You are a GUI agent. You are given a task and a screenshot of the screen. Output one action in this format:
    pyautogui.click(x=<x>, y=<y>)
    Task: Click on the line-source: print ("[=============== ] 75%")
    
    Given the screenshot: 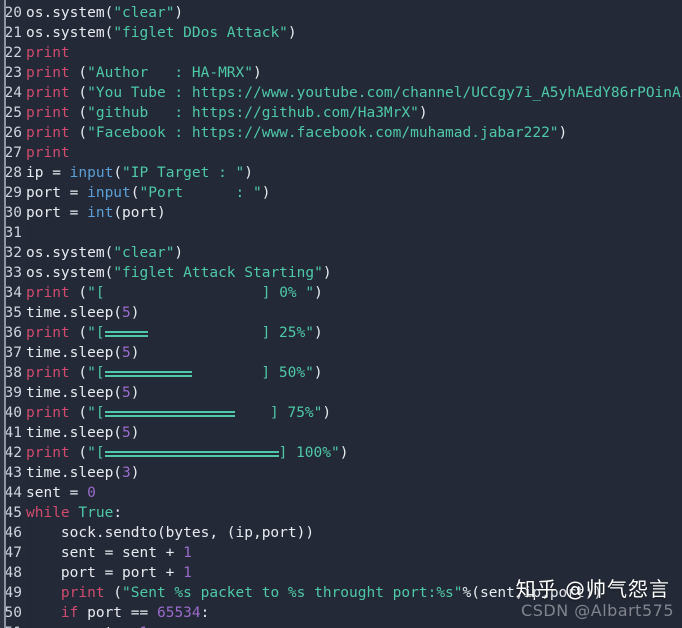 What is the action you would take?
    pyautogui.click(x=178, y=413)
    